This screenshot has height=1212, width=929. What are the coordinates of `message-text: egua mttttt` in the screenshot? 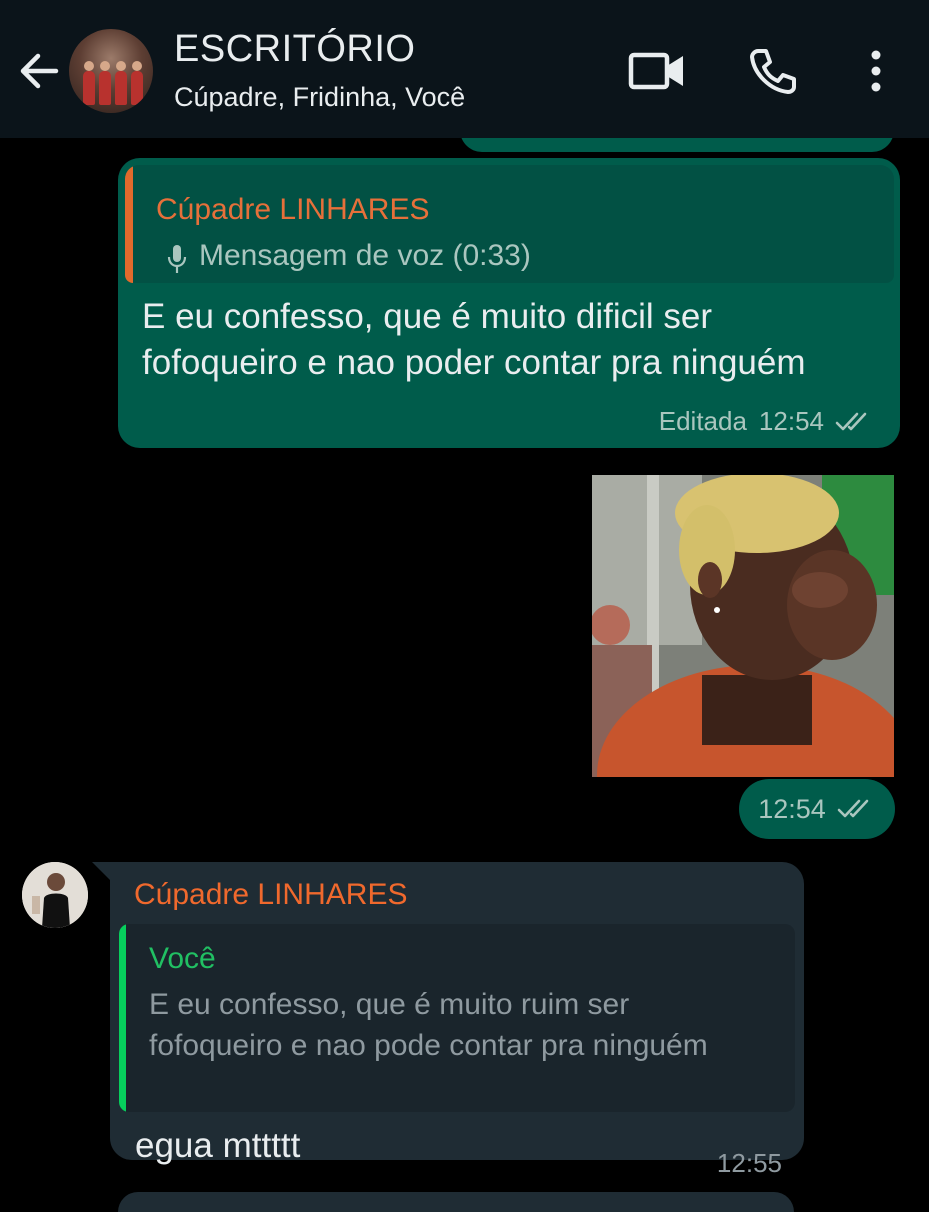 It's located at (218, 1145).